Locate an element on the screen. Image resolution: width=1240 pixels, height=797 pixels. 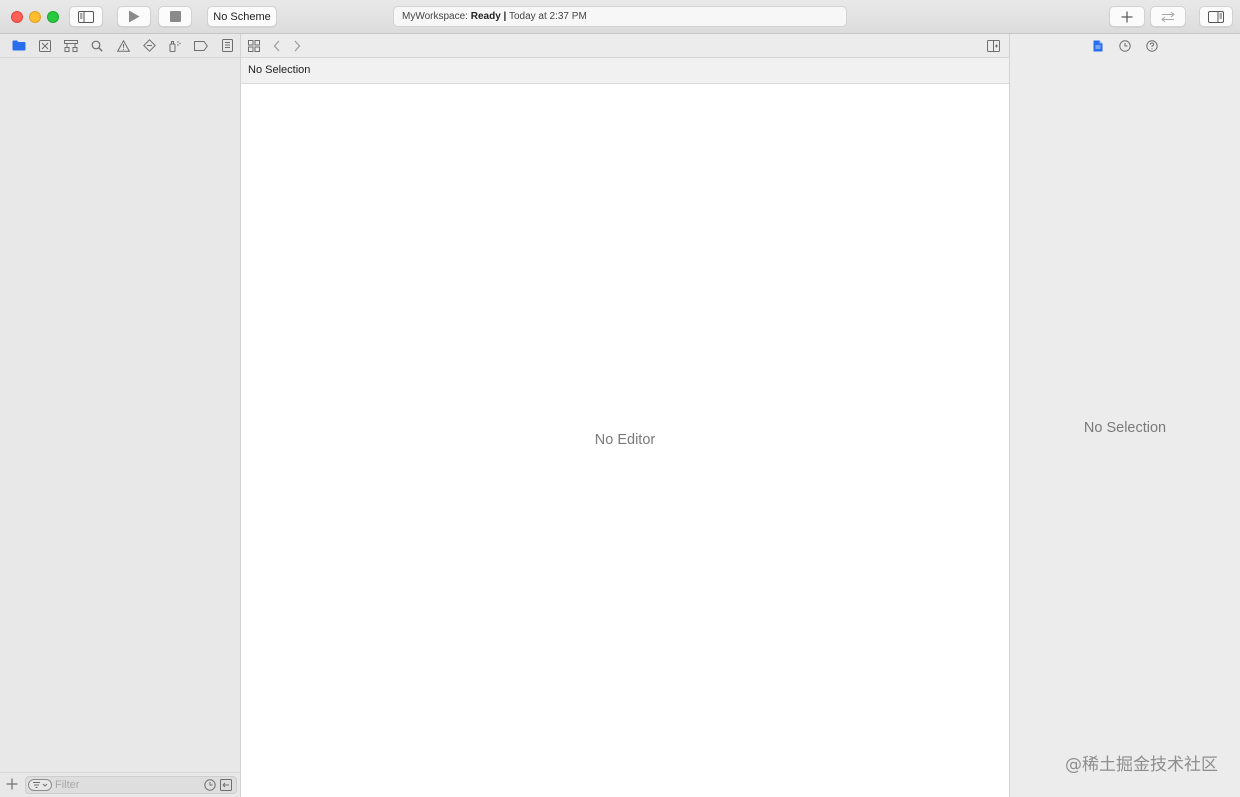
tab-issue-navigator is located at coordinates (123, 46).